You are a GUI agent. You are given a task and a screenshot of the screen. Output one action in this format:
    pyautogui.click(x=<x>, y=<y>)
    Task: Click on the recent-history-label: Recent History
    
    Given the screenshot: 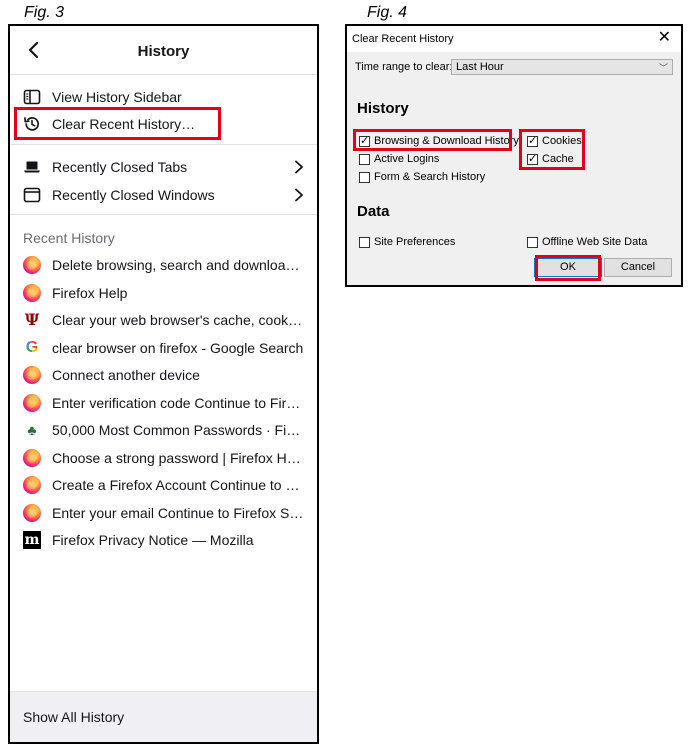 What is the action you would take?
    pyautogui.click(x=69, y=238)
    